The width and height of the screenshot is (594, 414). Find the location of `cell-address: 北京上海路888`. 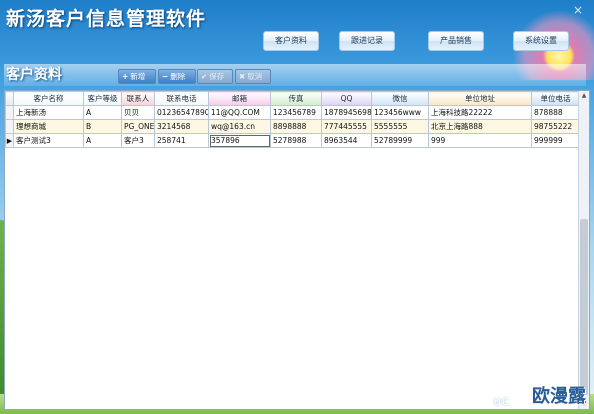

cell-address: 北京上海路888 is located at coordinates (480, 126).